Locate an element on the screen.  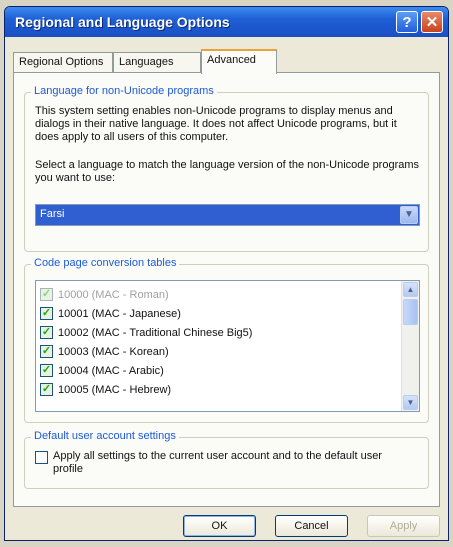
window-title: Regional and Language Options is located at coordinates (122, 22).